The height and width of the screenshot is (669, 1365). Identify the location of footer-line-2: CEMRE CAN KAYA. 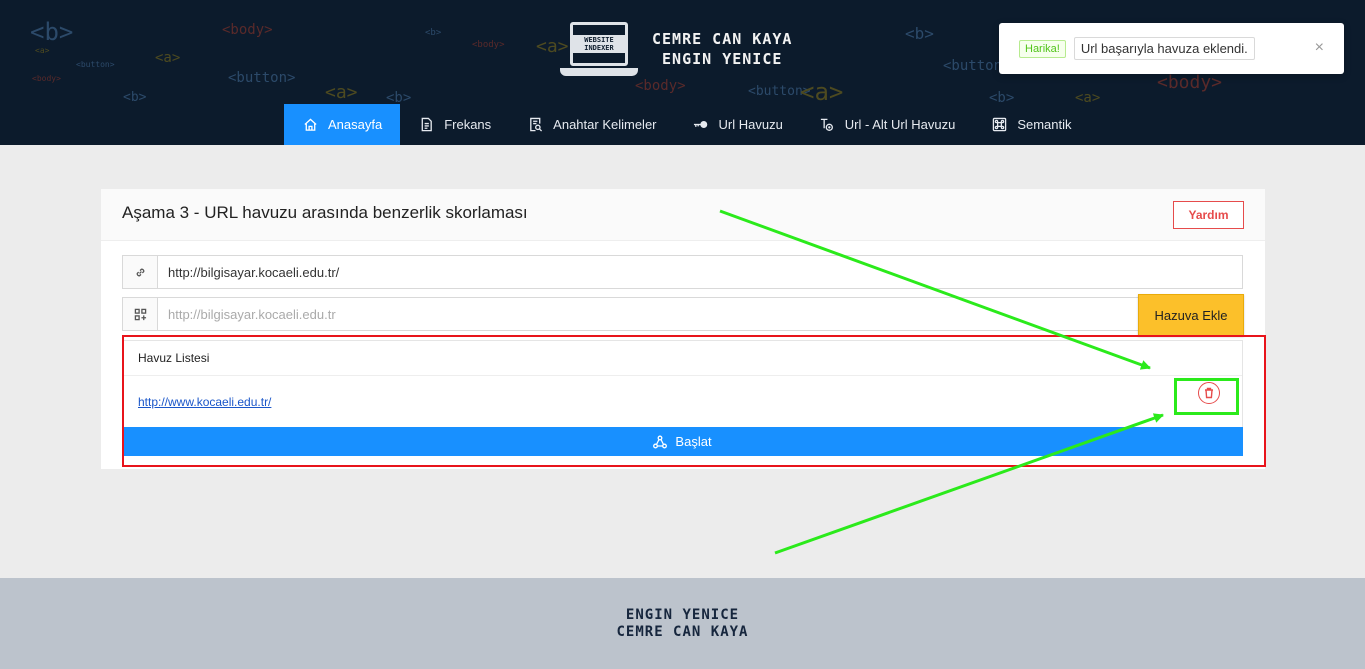
(682, 631).